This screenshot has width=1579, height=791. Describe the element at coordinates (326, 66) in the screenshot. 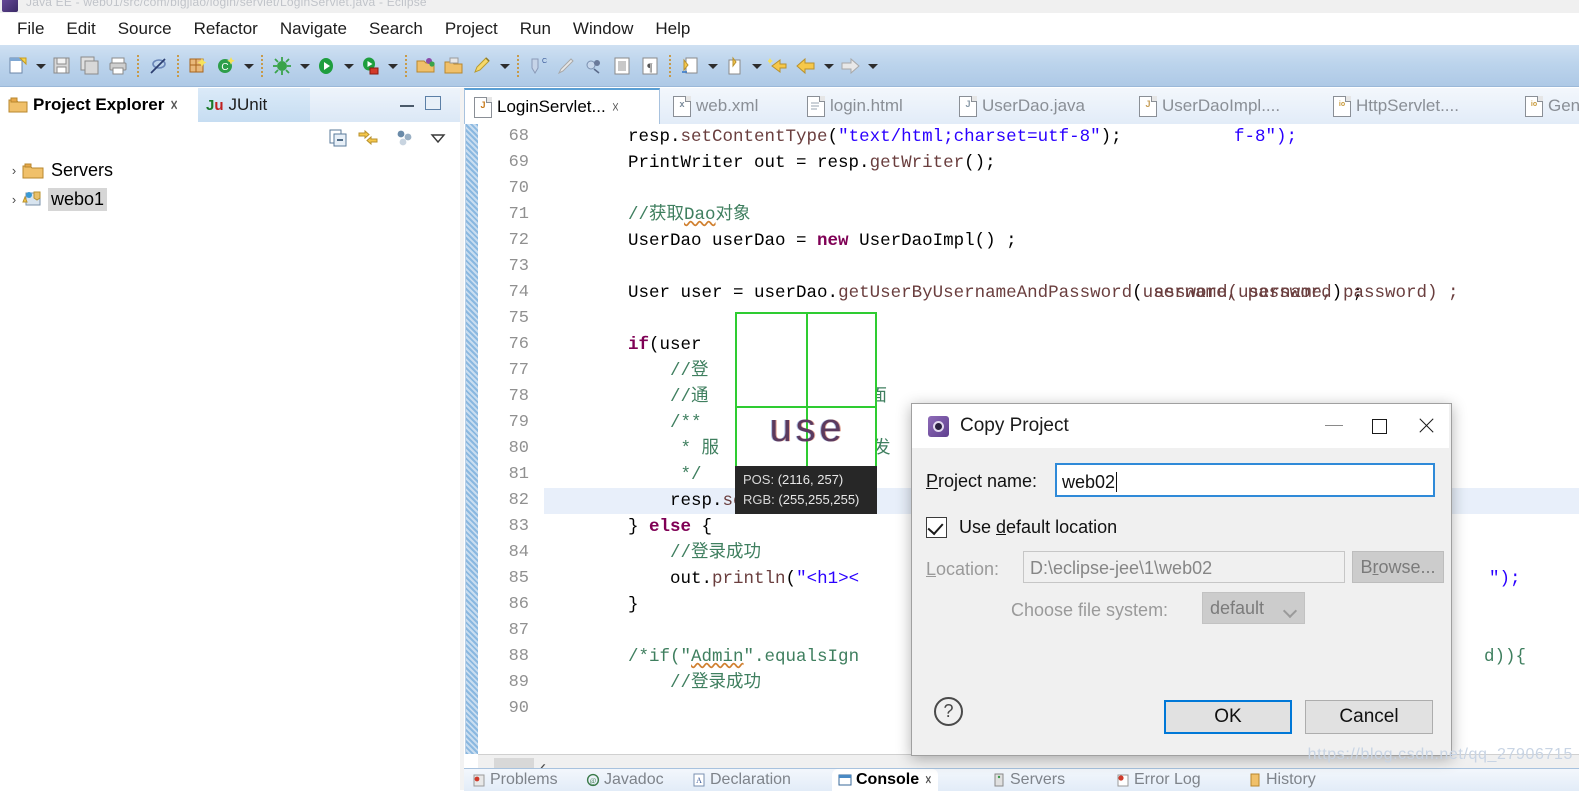

I see `run-icon` at that location.